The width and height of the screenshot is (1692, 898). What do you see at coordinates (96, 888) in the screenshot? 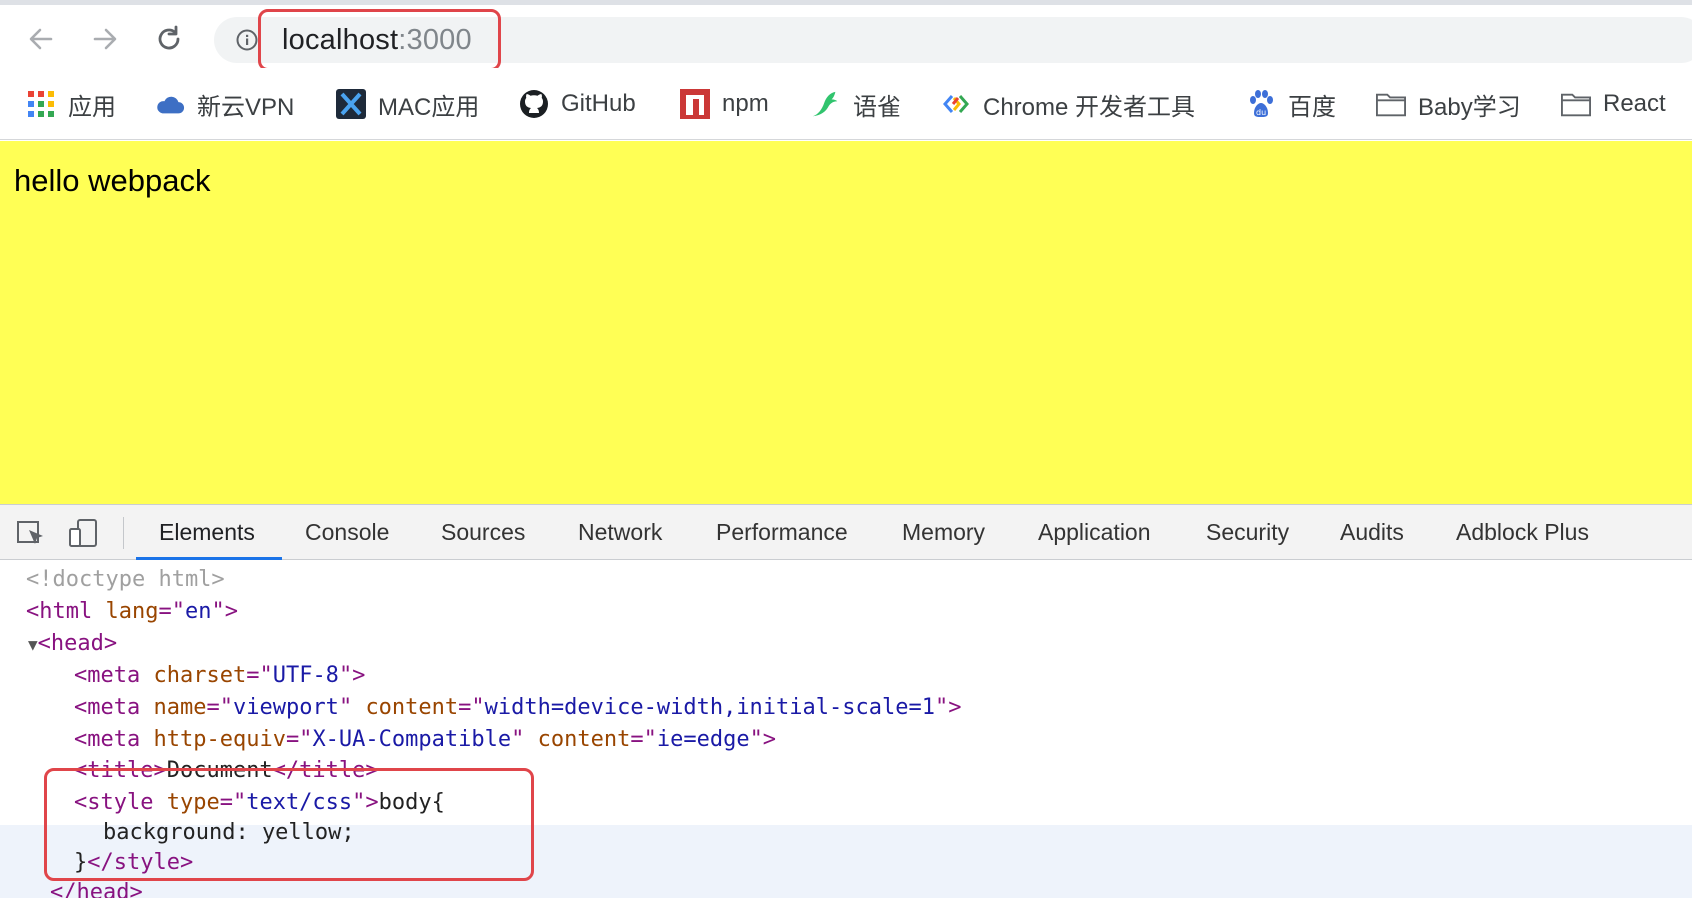
I see `dom-node-head-close: </head>` at bounding box center [96, 888].